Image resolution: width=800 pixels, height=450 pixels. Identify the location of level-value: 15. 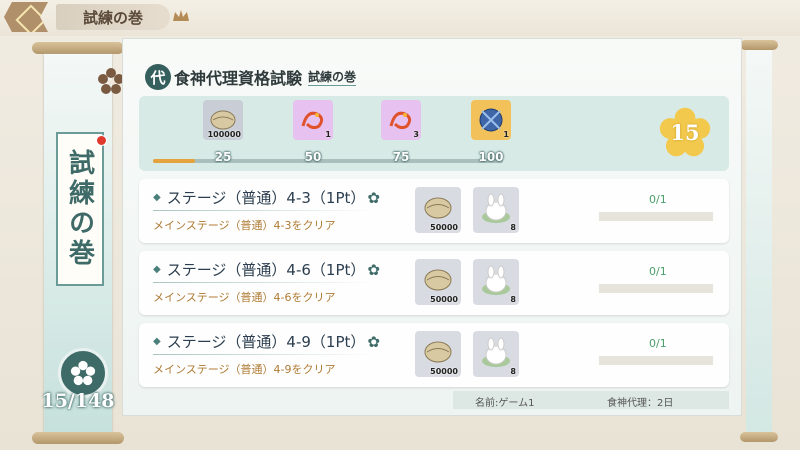
(685, 132).